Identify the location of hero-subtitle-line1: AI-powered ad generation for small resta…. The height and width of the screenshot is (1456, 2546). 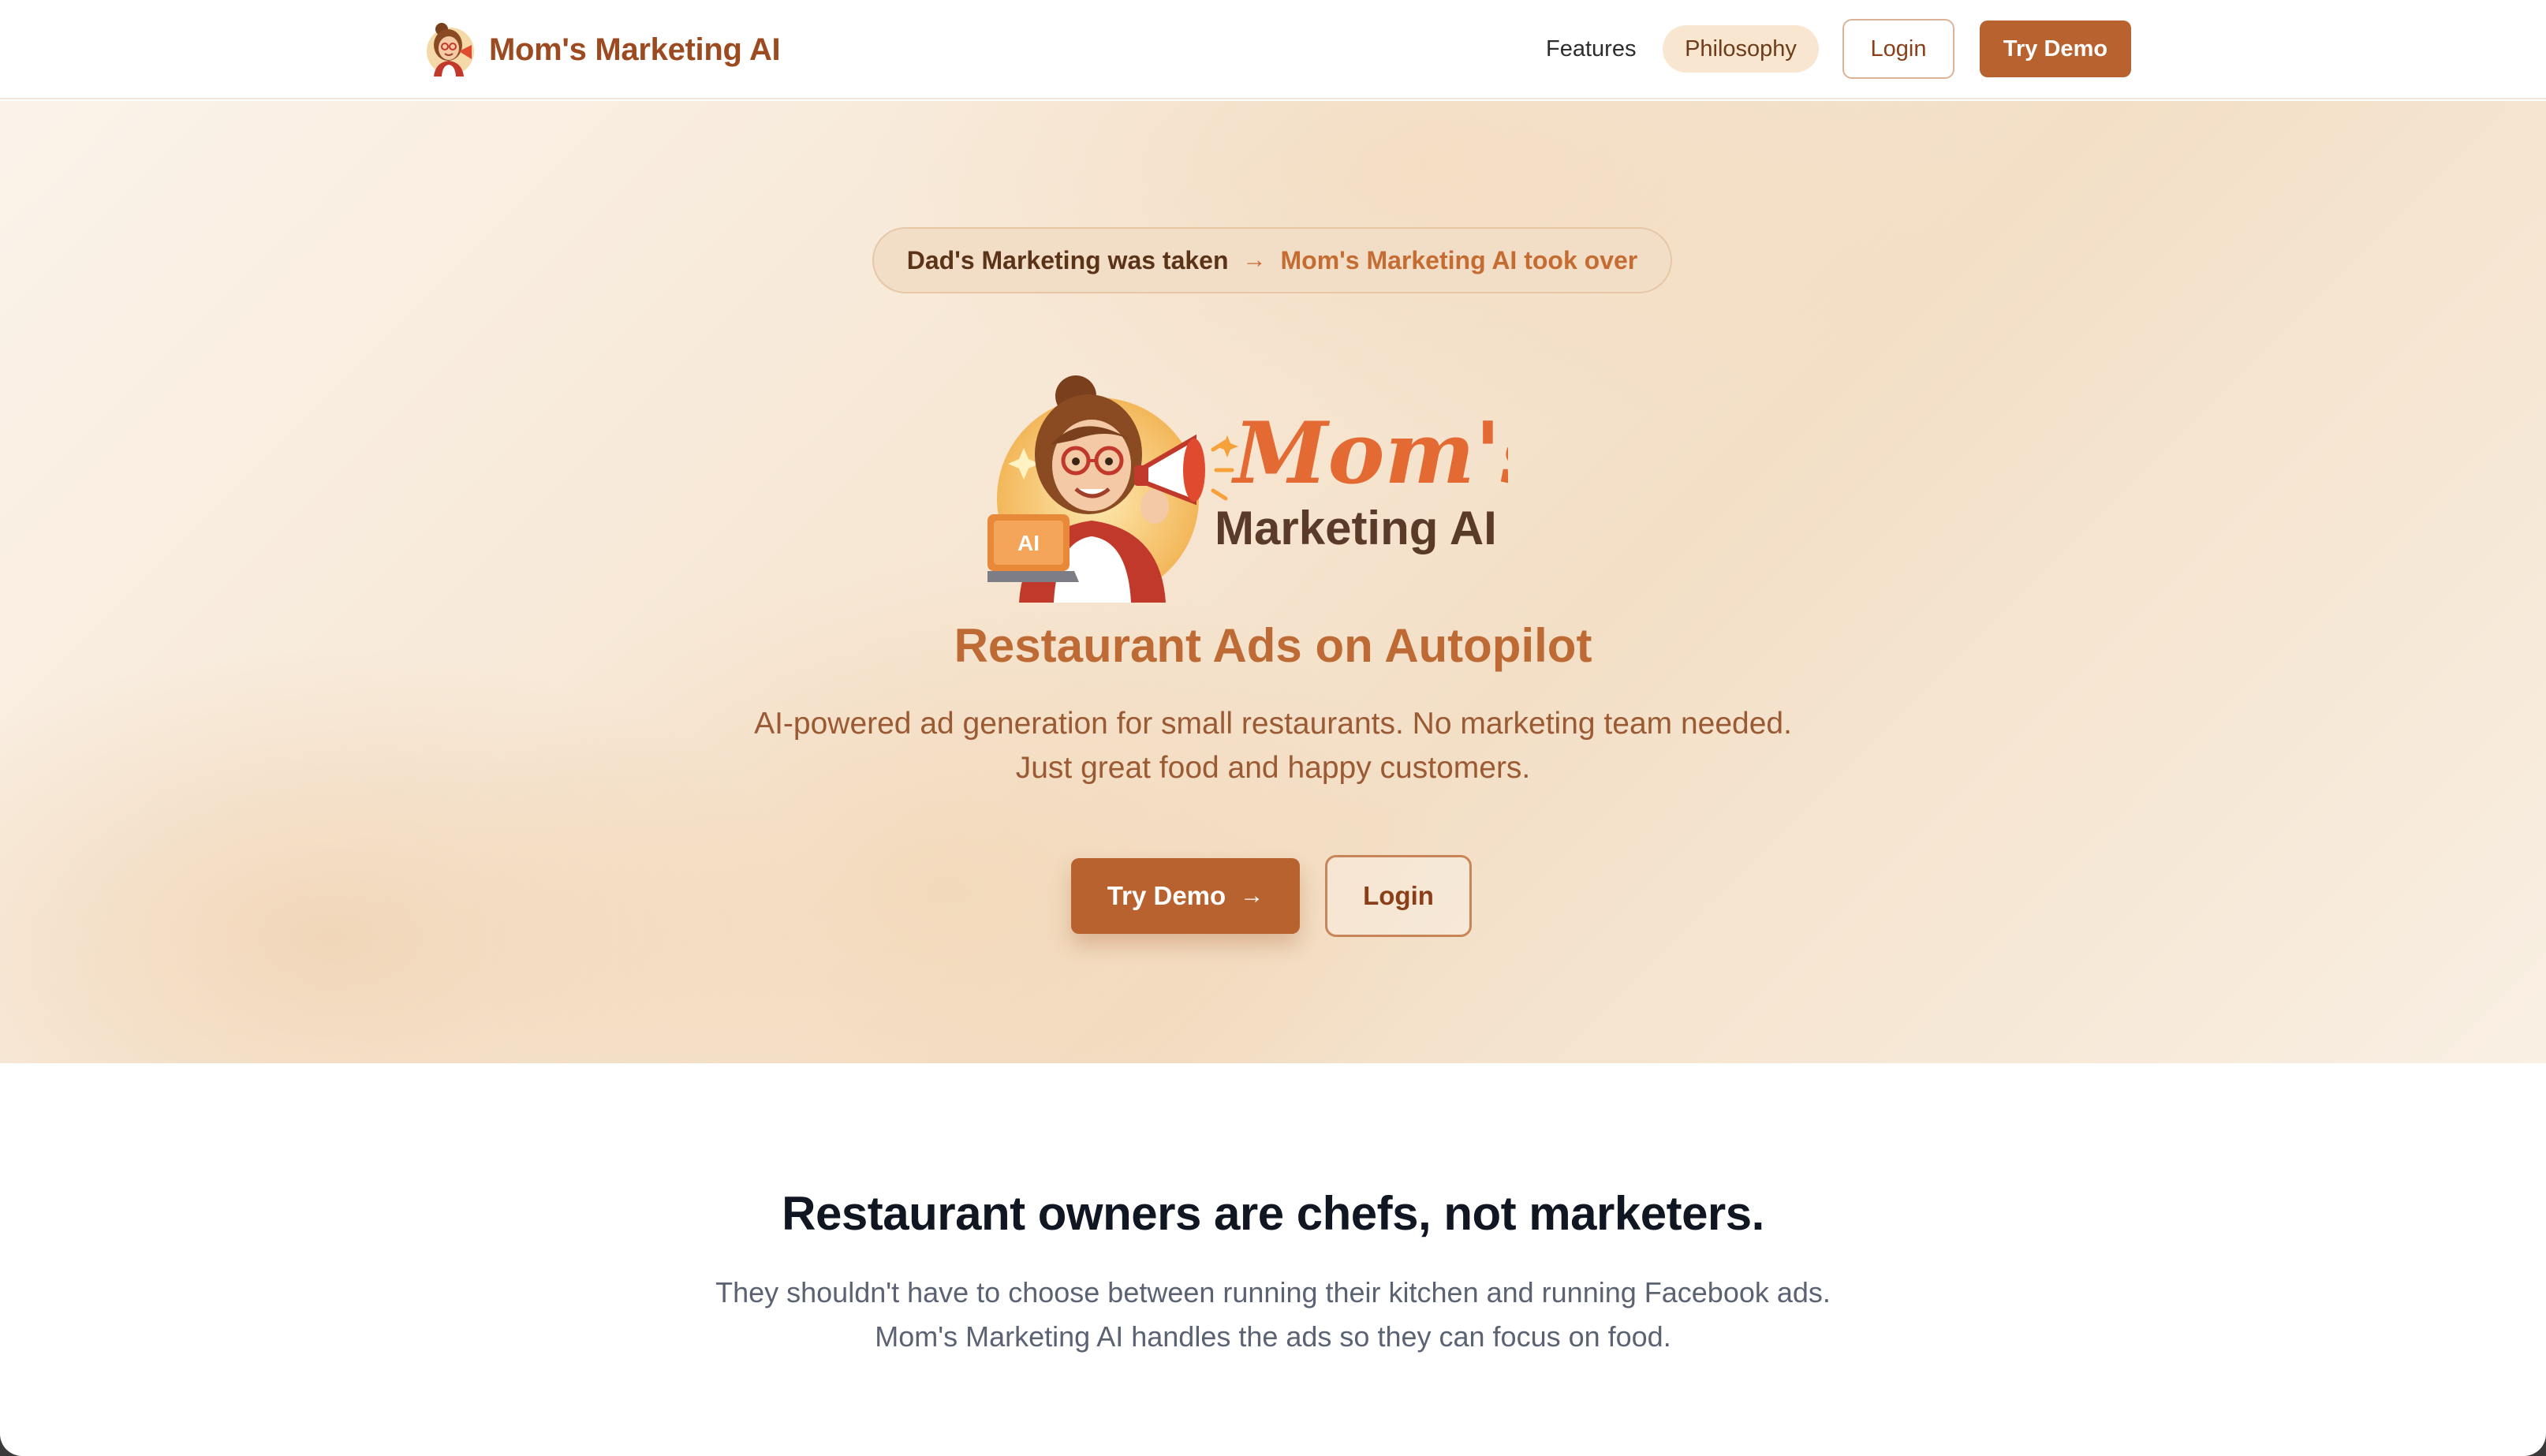
(1273, 724).